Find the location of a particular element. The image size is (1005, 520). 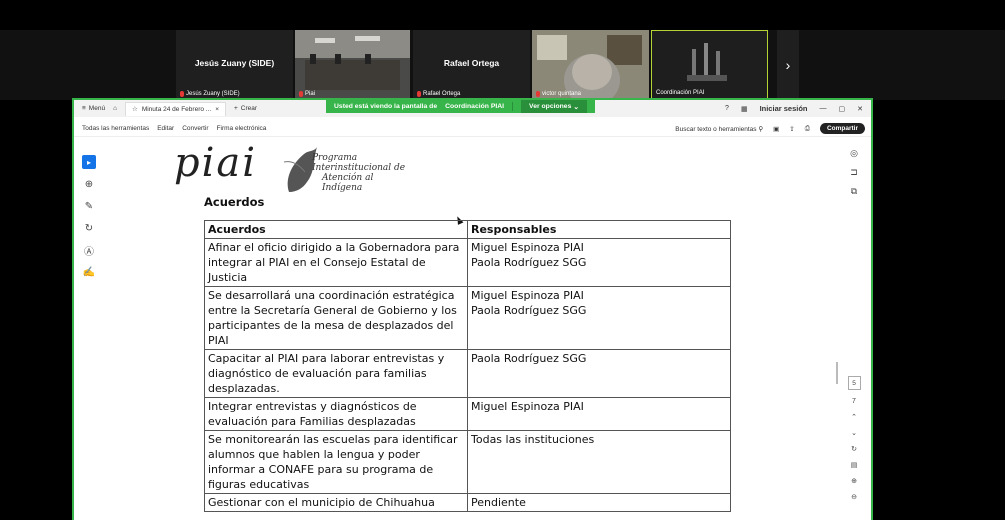

participant-name: Jesús Zuany (SIDE) is located at coordinates (234, 63).